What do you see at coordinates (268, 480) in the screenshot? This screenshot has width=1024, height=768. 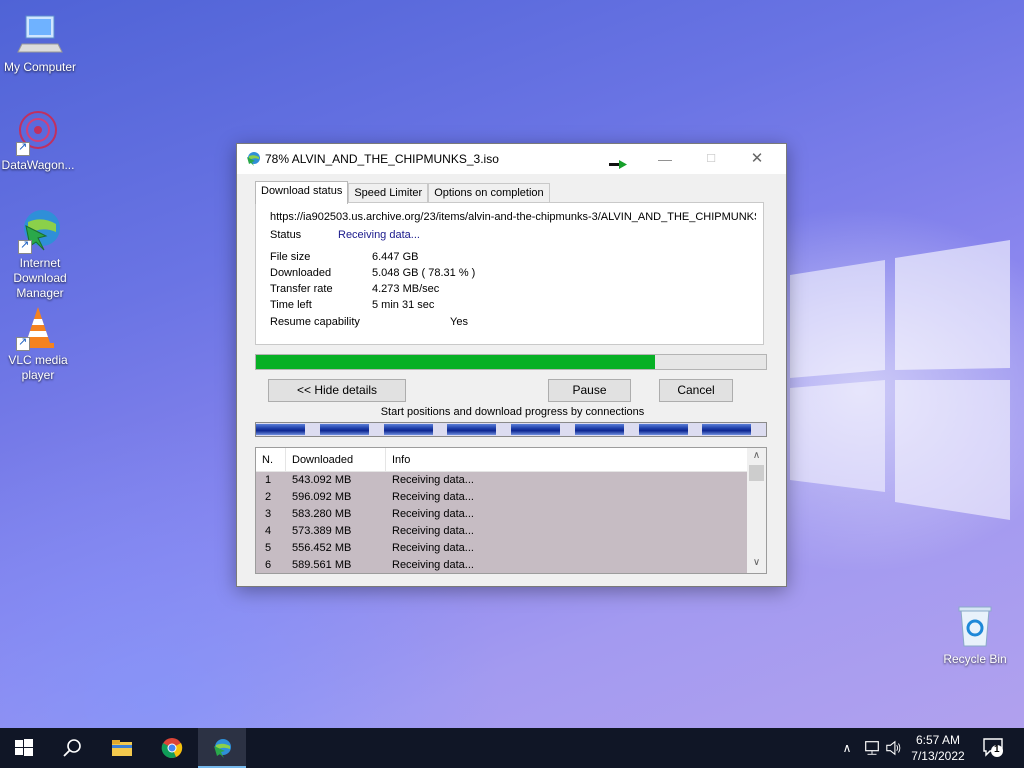 I see `row-number: 1` at bounding box center [268, 480].